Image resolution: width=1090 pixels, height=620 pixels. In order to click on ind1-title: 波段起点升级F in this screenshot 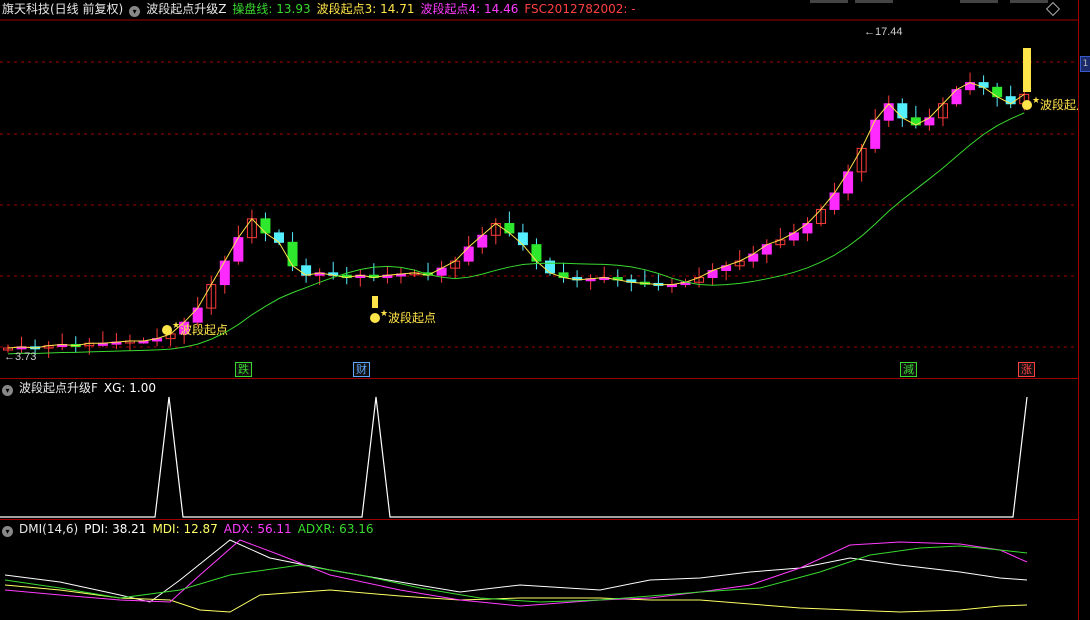, I will do `click(58, 388)`.